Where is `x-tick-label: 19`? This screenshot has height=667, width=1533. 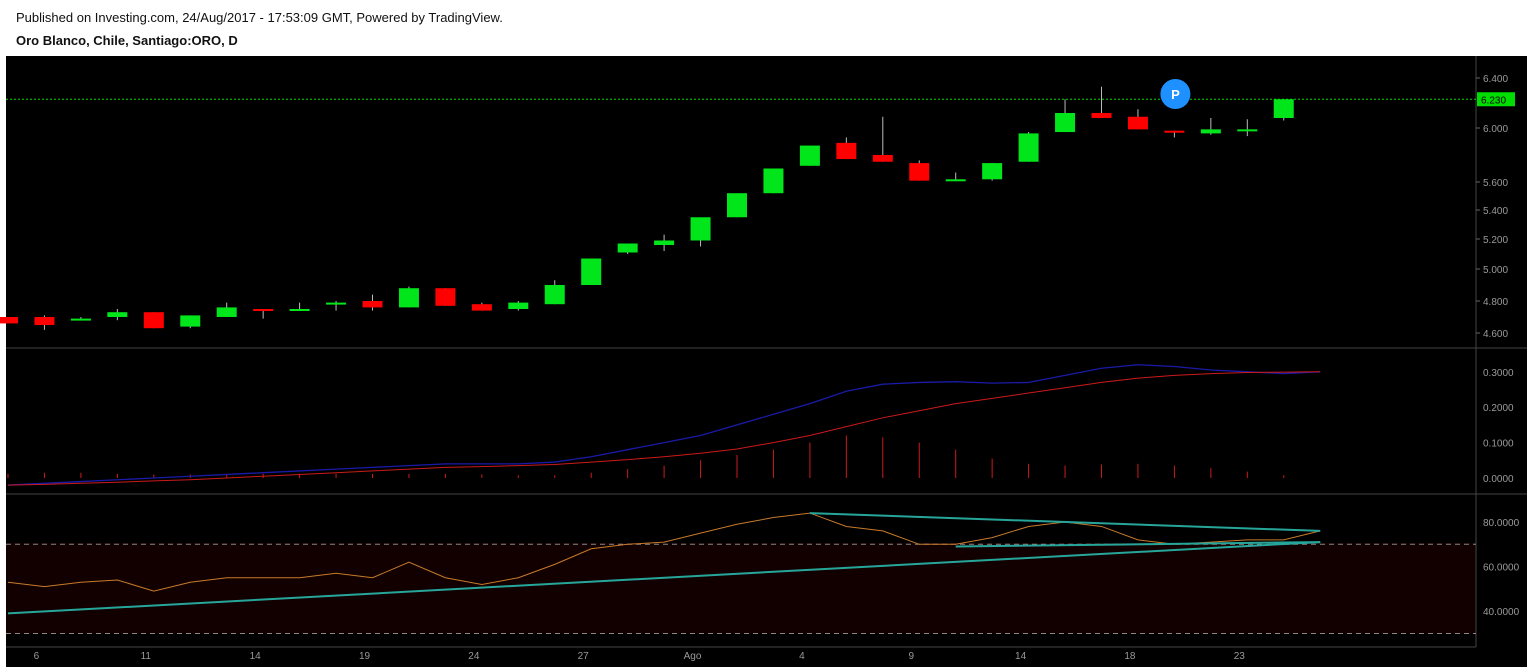
x-tick-label: 19 is located at coordinates (365, 656).